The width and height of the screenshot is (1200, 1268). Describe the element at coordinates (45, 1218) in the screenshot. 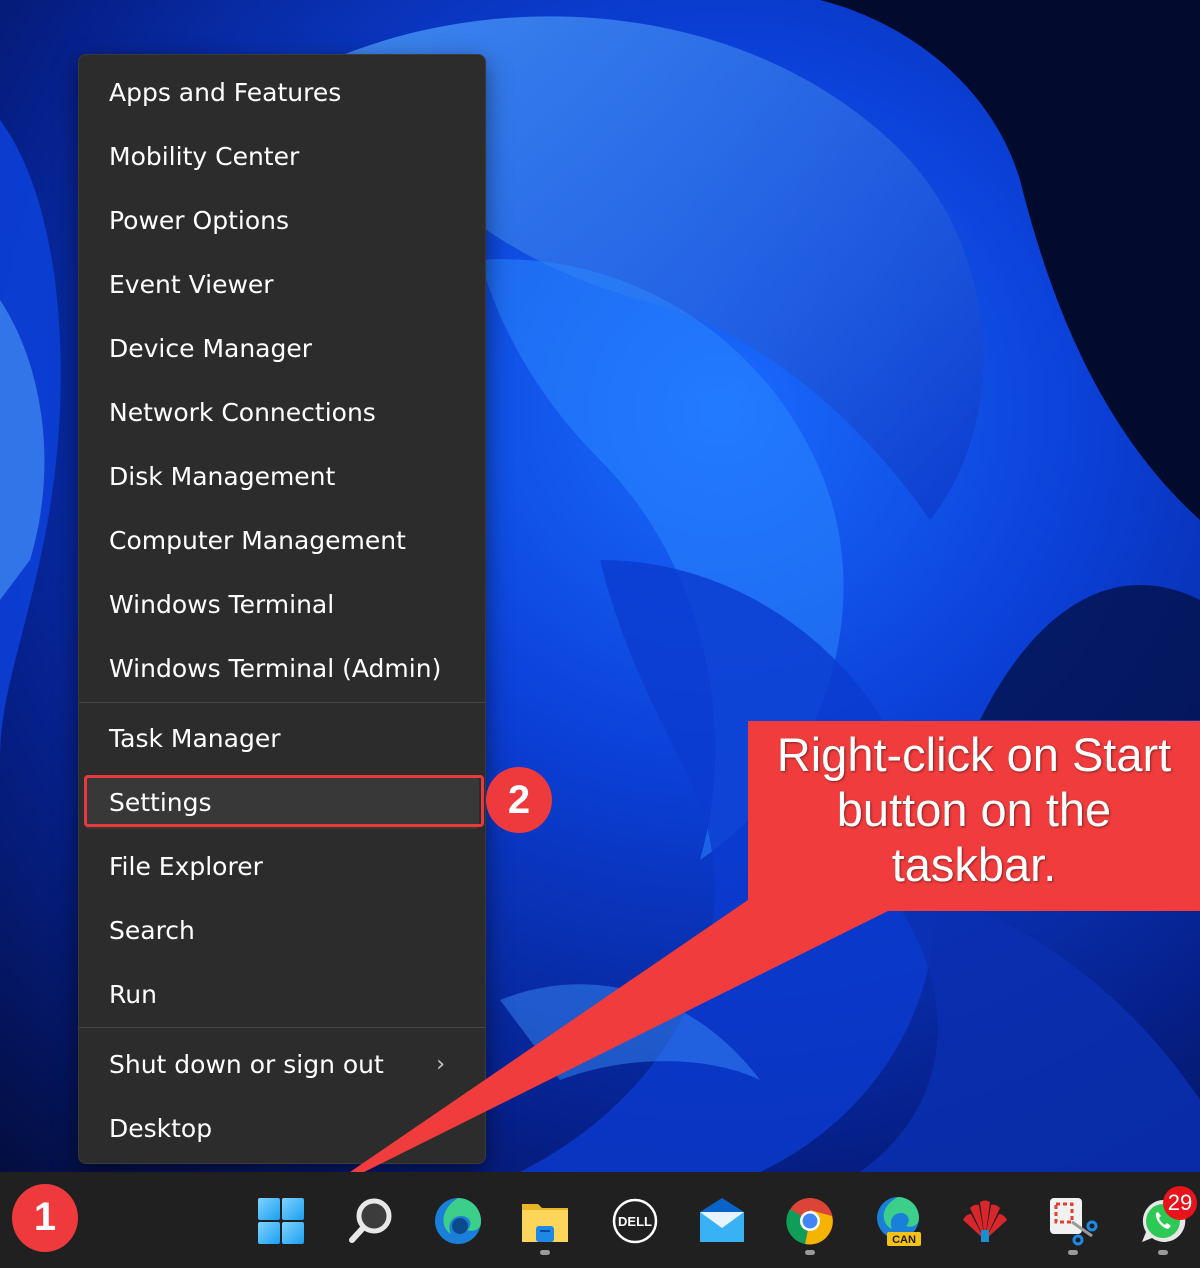

I see `step-1-badge: 1` at that location.